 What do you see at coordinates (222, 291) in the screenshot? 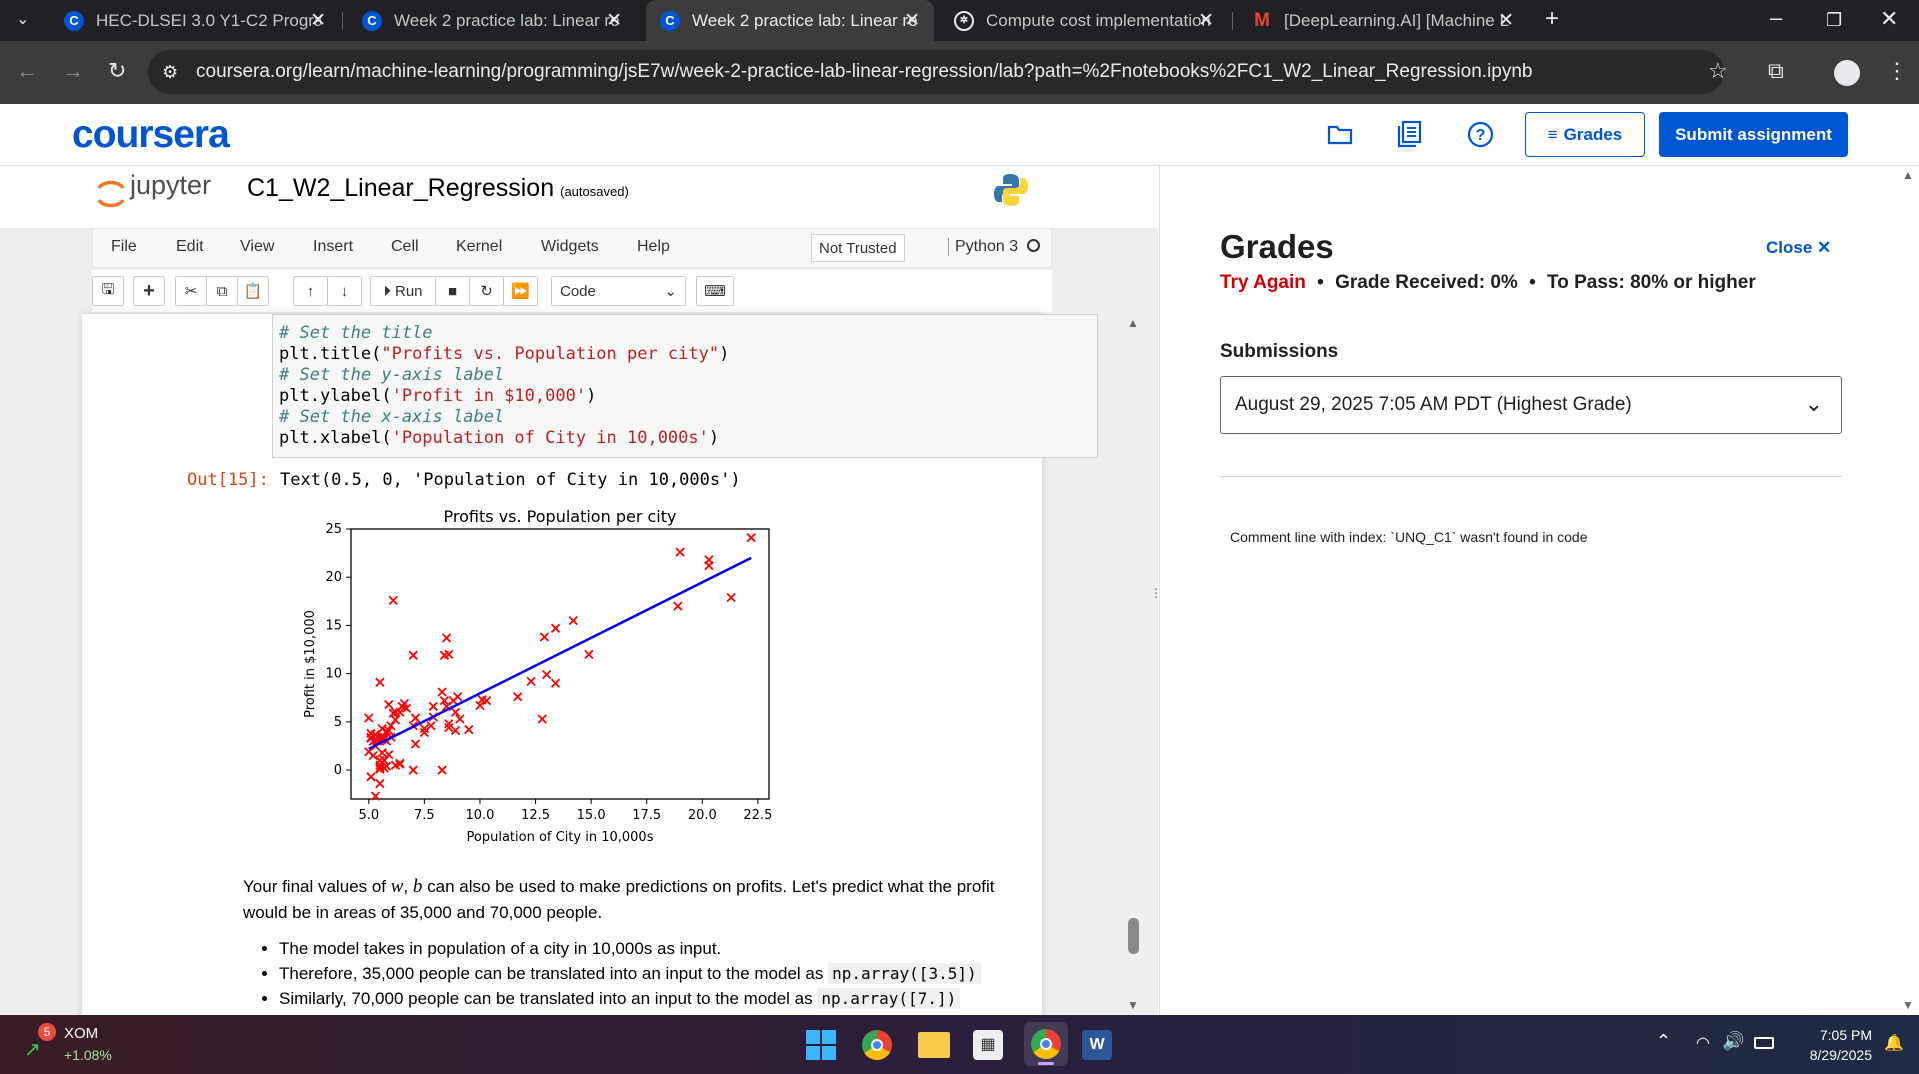
I see `copy-icon: ⧉` at bounding box center [222, 291].